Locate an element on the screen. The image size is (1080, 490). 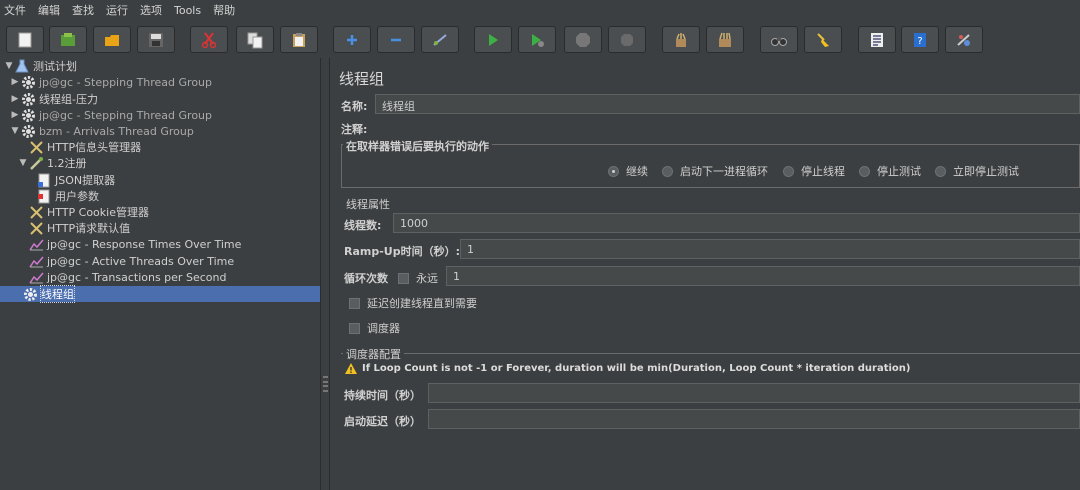
tree-node-thread-group-pressure: ▶ 线程组-压力 is located at coordinates (54, 99).